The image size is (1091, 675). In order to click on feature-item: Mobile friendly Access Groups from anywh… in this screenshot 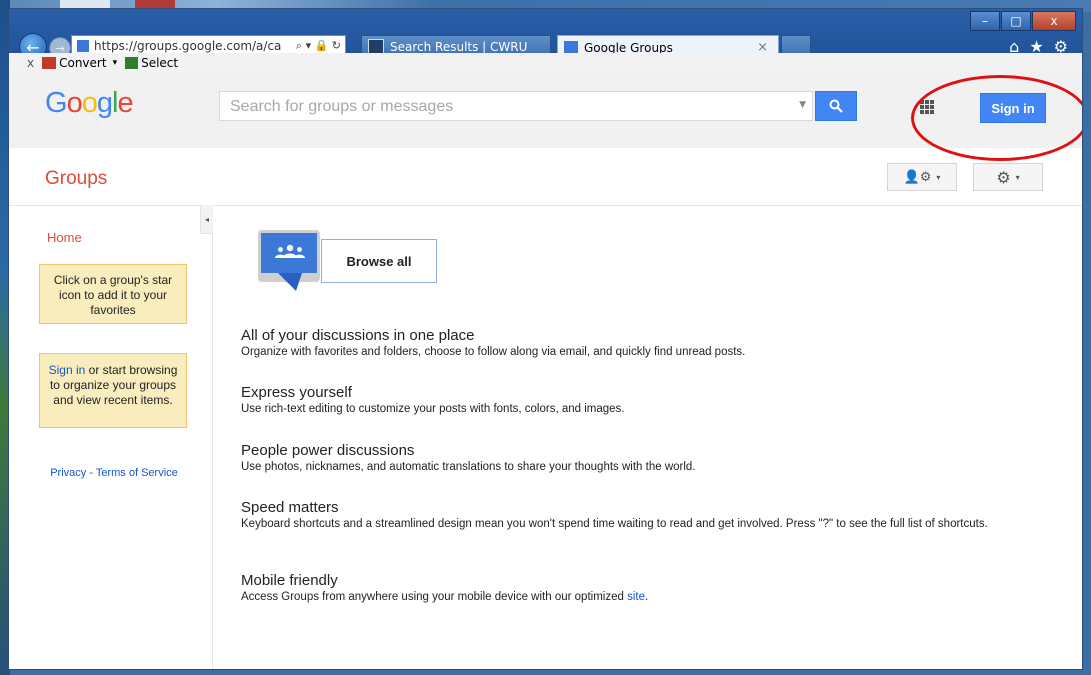, I will do `click(646, 588)`.